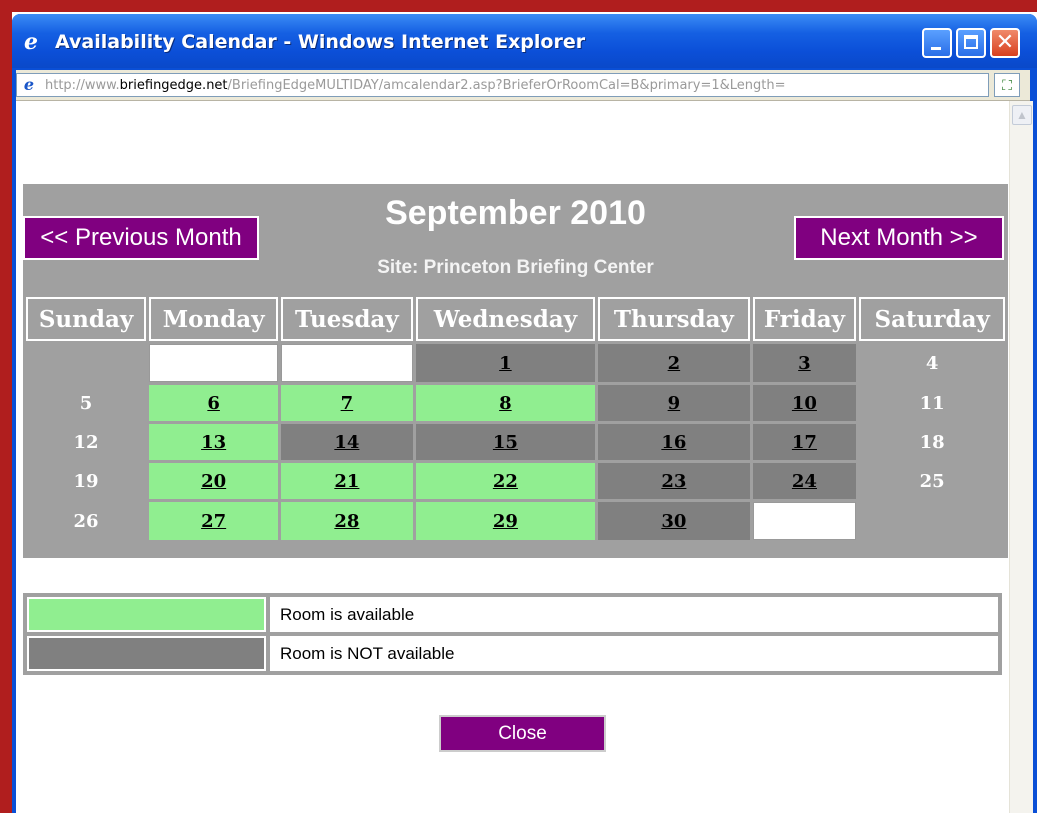 The width and height of the screenshot is (1037, 813). I want to click on calendar-day-cell: 3, so click(804, 363).